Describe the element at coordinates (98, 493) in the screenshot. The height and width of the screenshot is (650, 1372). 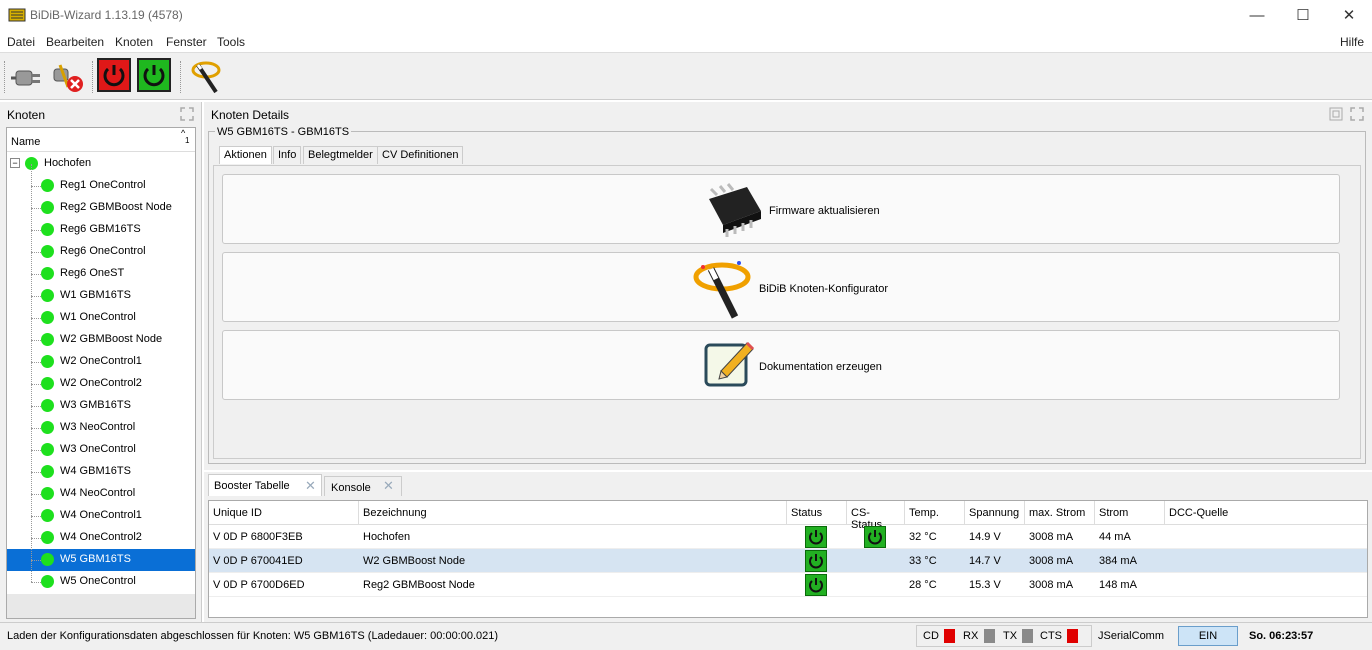
I see `tree-node-label: W4 NeoControl` at that location.